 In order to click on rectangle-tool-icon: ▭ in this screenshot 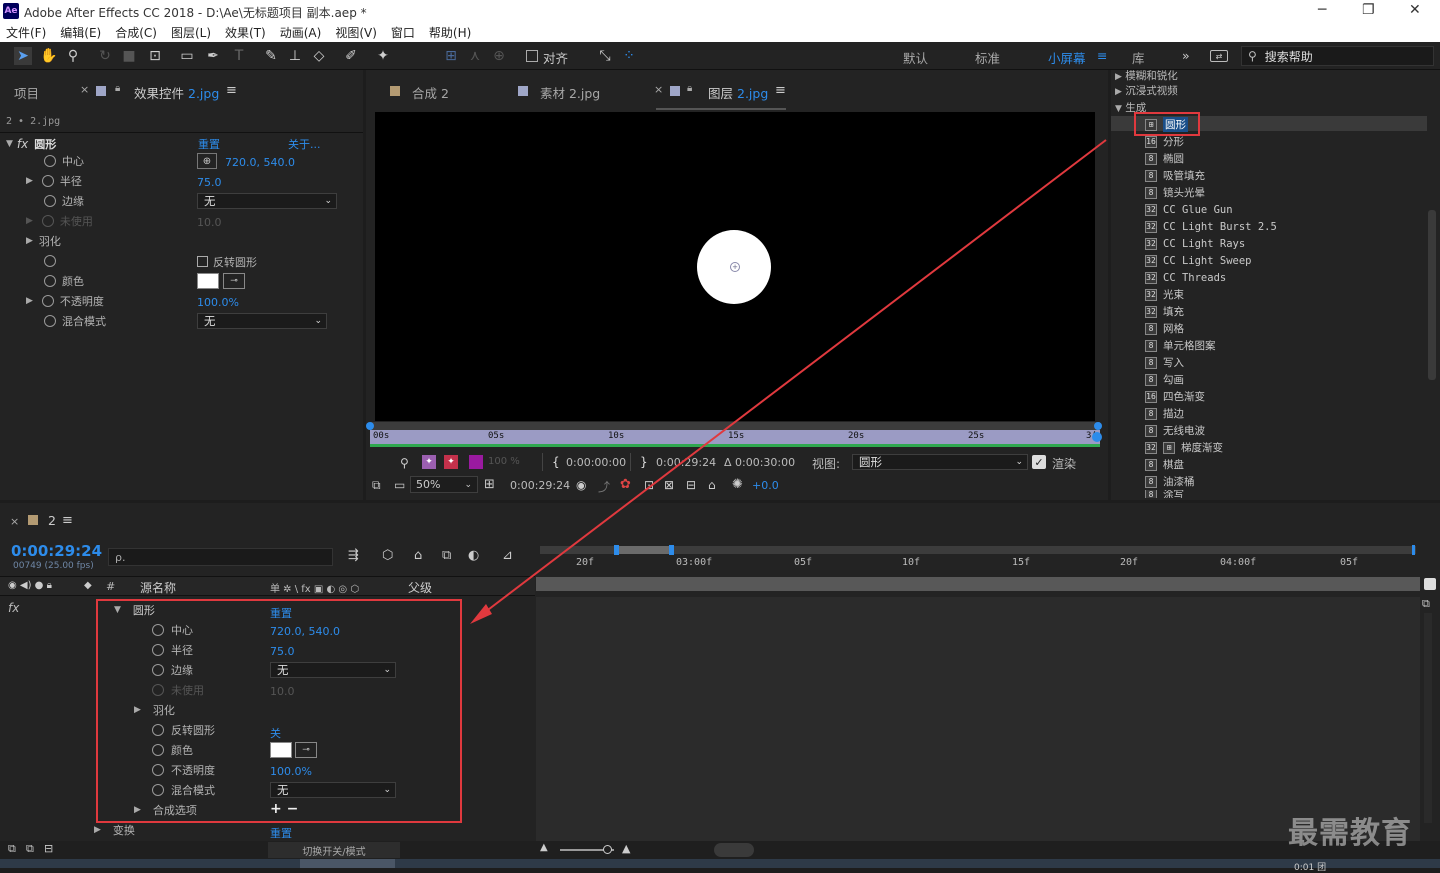, I will do `click(187, 56)`.